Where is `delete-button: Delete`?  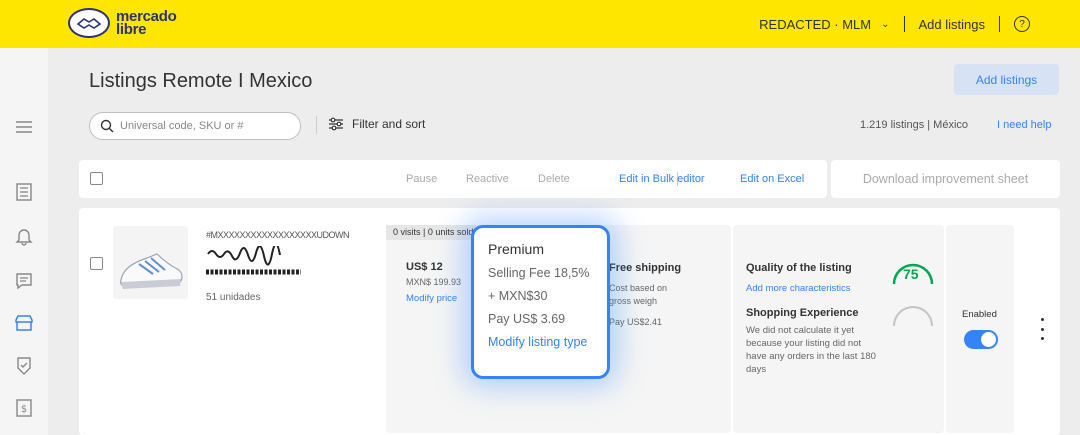
delete-button: Delete is located at coordinates (554, 179).